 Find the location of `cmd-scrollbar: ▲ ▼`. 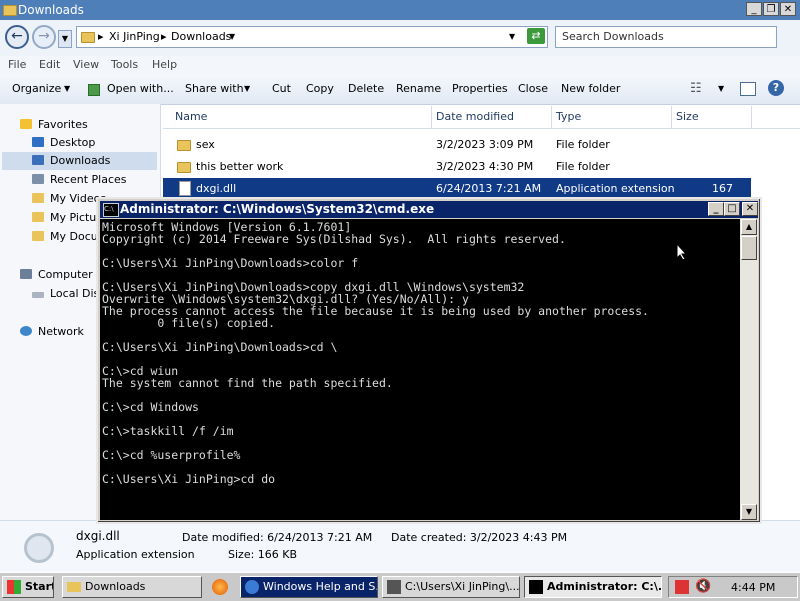

cmd-scrollbar: ▲ ▼ is located at coordinates (749, 369).